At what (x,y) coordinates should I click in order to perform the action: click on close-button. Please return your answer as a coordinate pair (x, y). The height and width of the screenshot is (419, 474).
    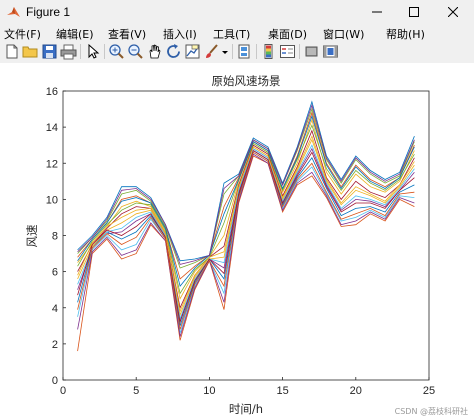
    Looking at the image, I should click on (453, 12).